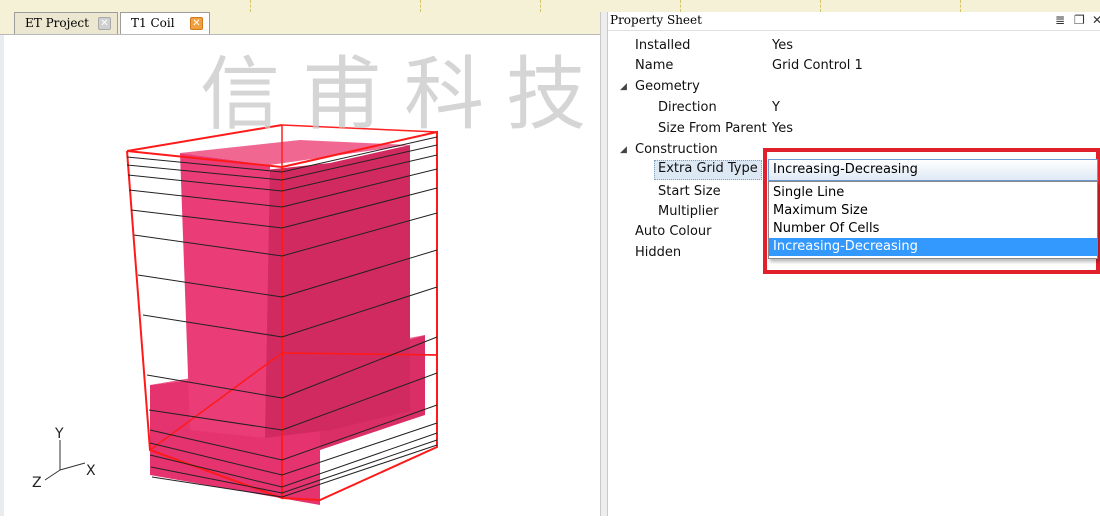  I want to click on column-right-face, so click(337, 291).